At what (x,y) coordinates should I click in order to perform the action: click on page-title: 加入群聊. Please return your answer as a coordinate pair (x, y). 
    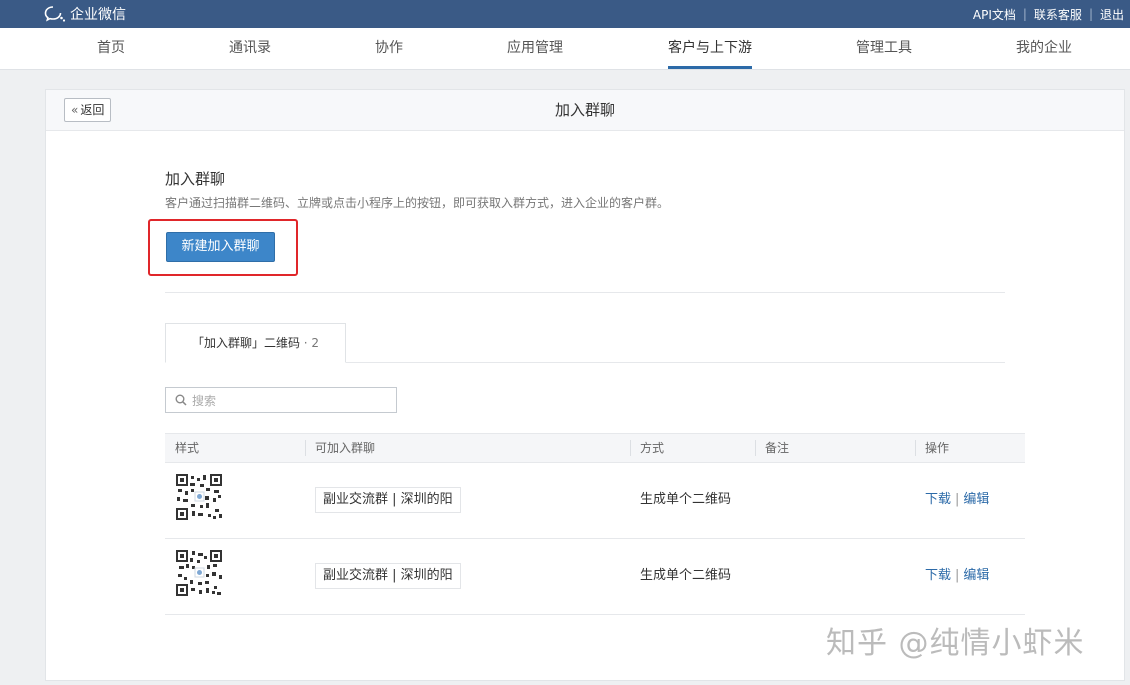
    Looking at the image, I should click on (584, 110).